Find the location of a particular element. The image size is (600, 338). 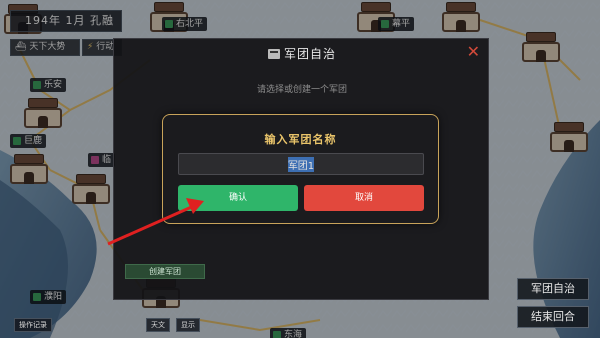

close-icon: ✕ is located at coordinates (473, 51).